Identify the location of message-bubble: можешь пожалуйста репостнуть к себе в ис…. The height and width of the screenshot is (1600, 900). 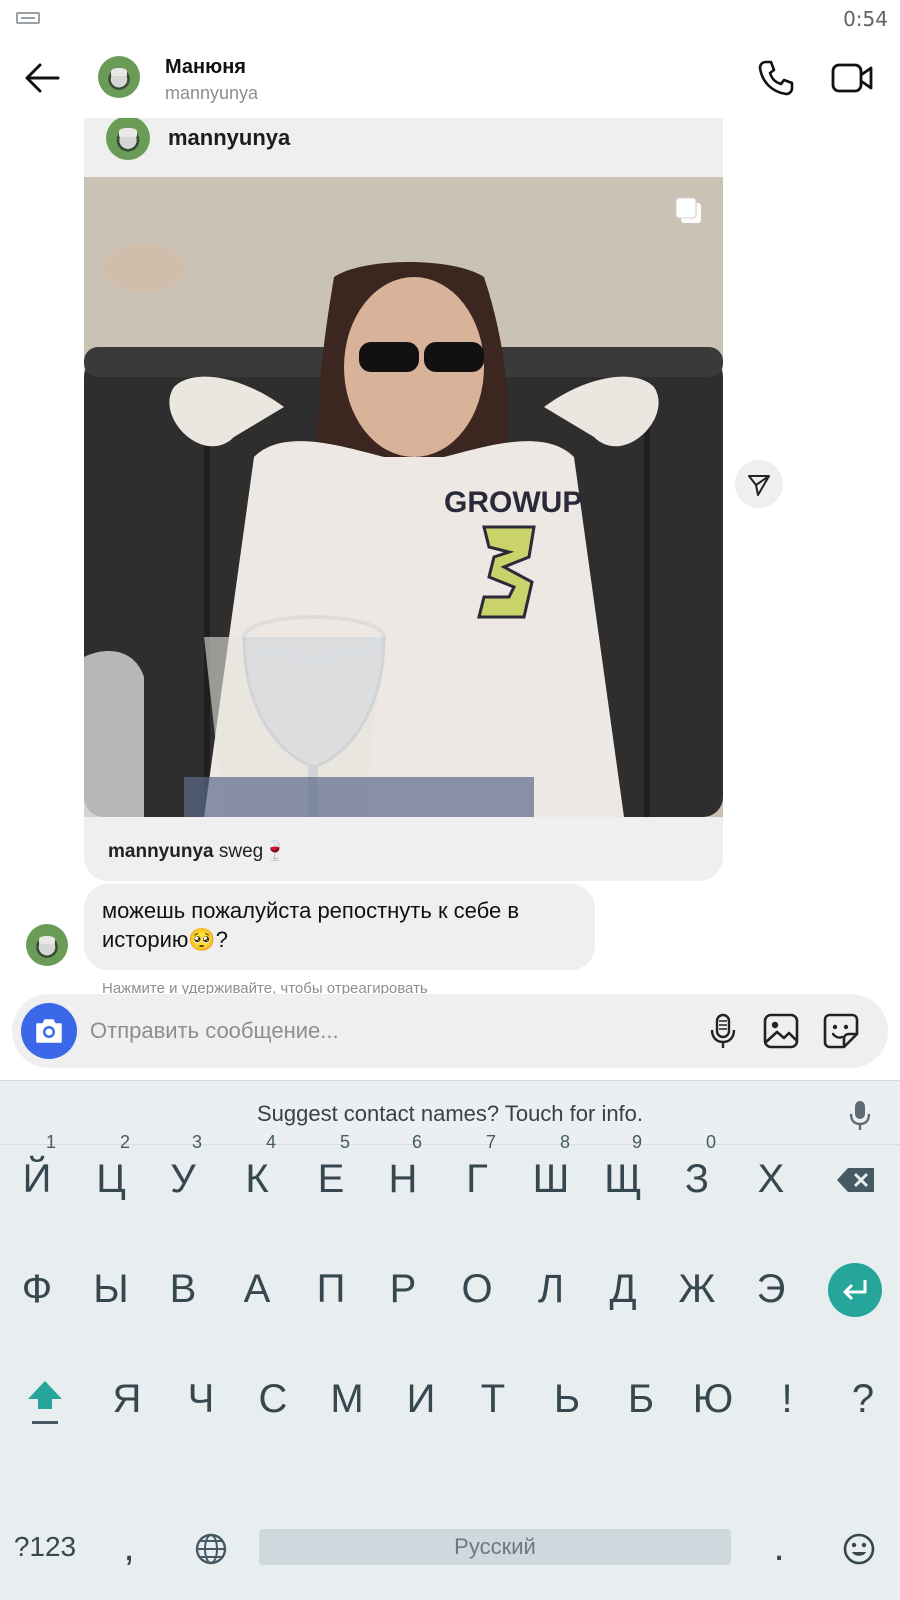
(339, 927).